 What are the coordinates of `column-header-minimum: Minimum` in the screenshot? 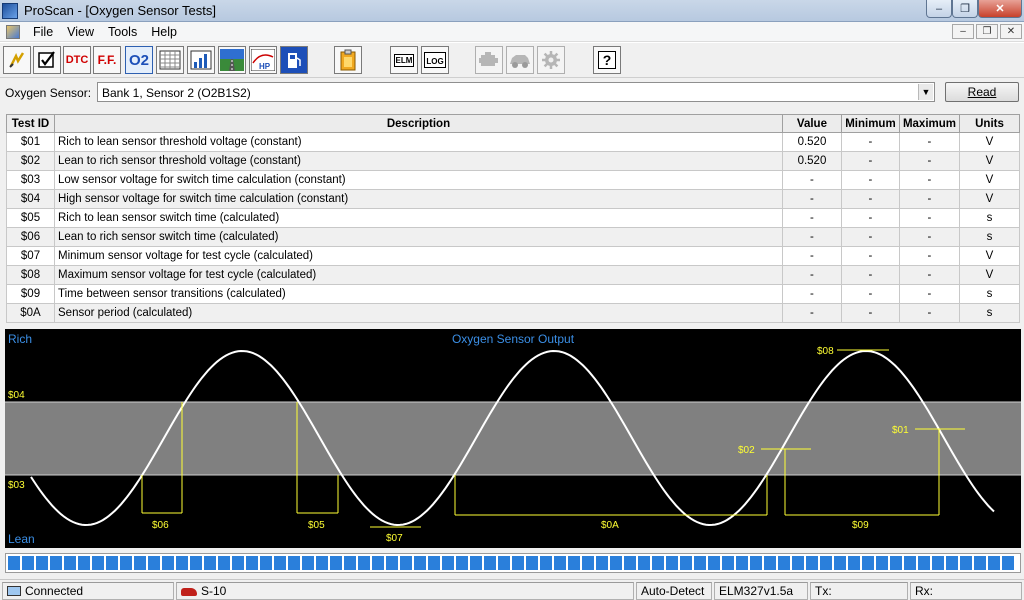 It's located at (870, 123).